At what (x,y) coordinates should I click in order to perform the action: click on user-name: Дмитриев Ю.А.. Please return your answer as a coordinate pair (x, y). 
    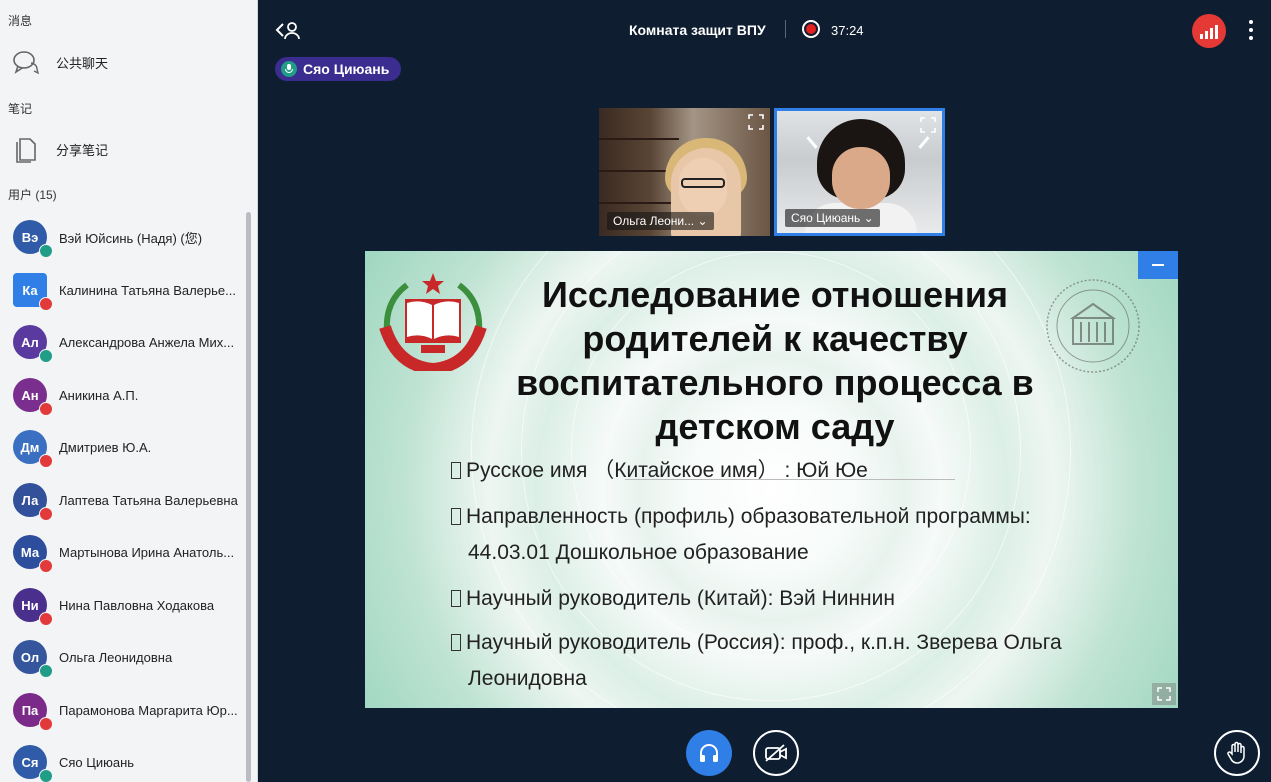
    Looking at the image, I should click on (105, 447).